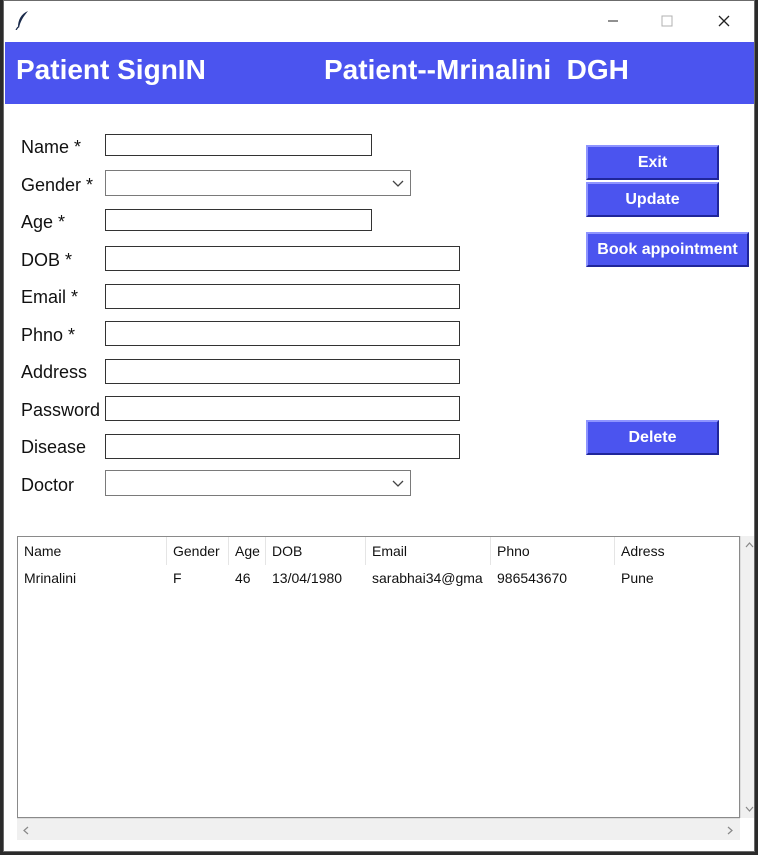 The width and height of the screenshot is (758, 855). Describe the element at coordinates (667, 249) in the screenshot. I see `book-appointment-button: Book appointment` at that location.